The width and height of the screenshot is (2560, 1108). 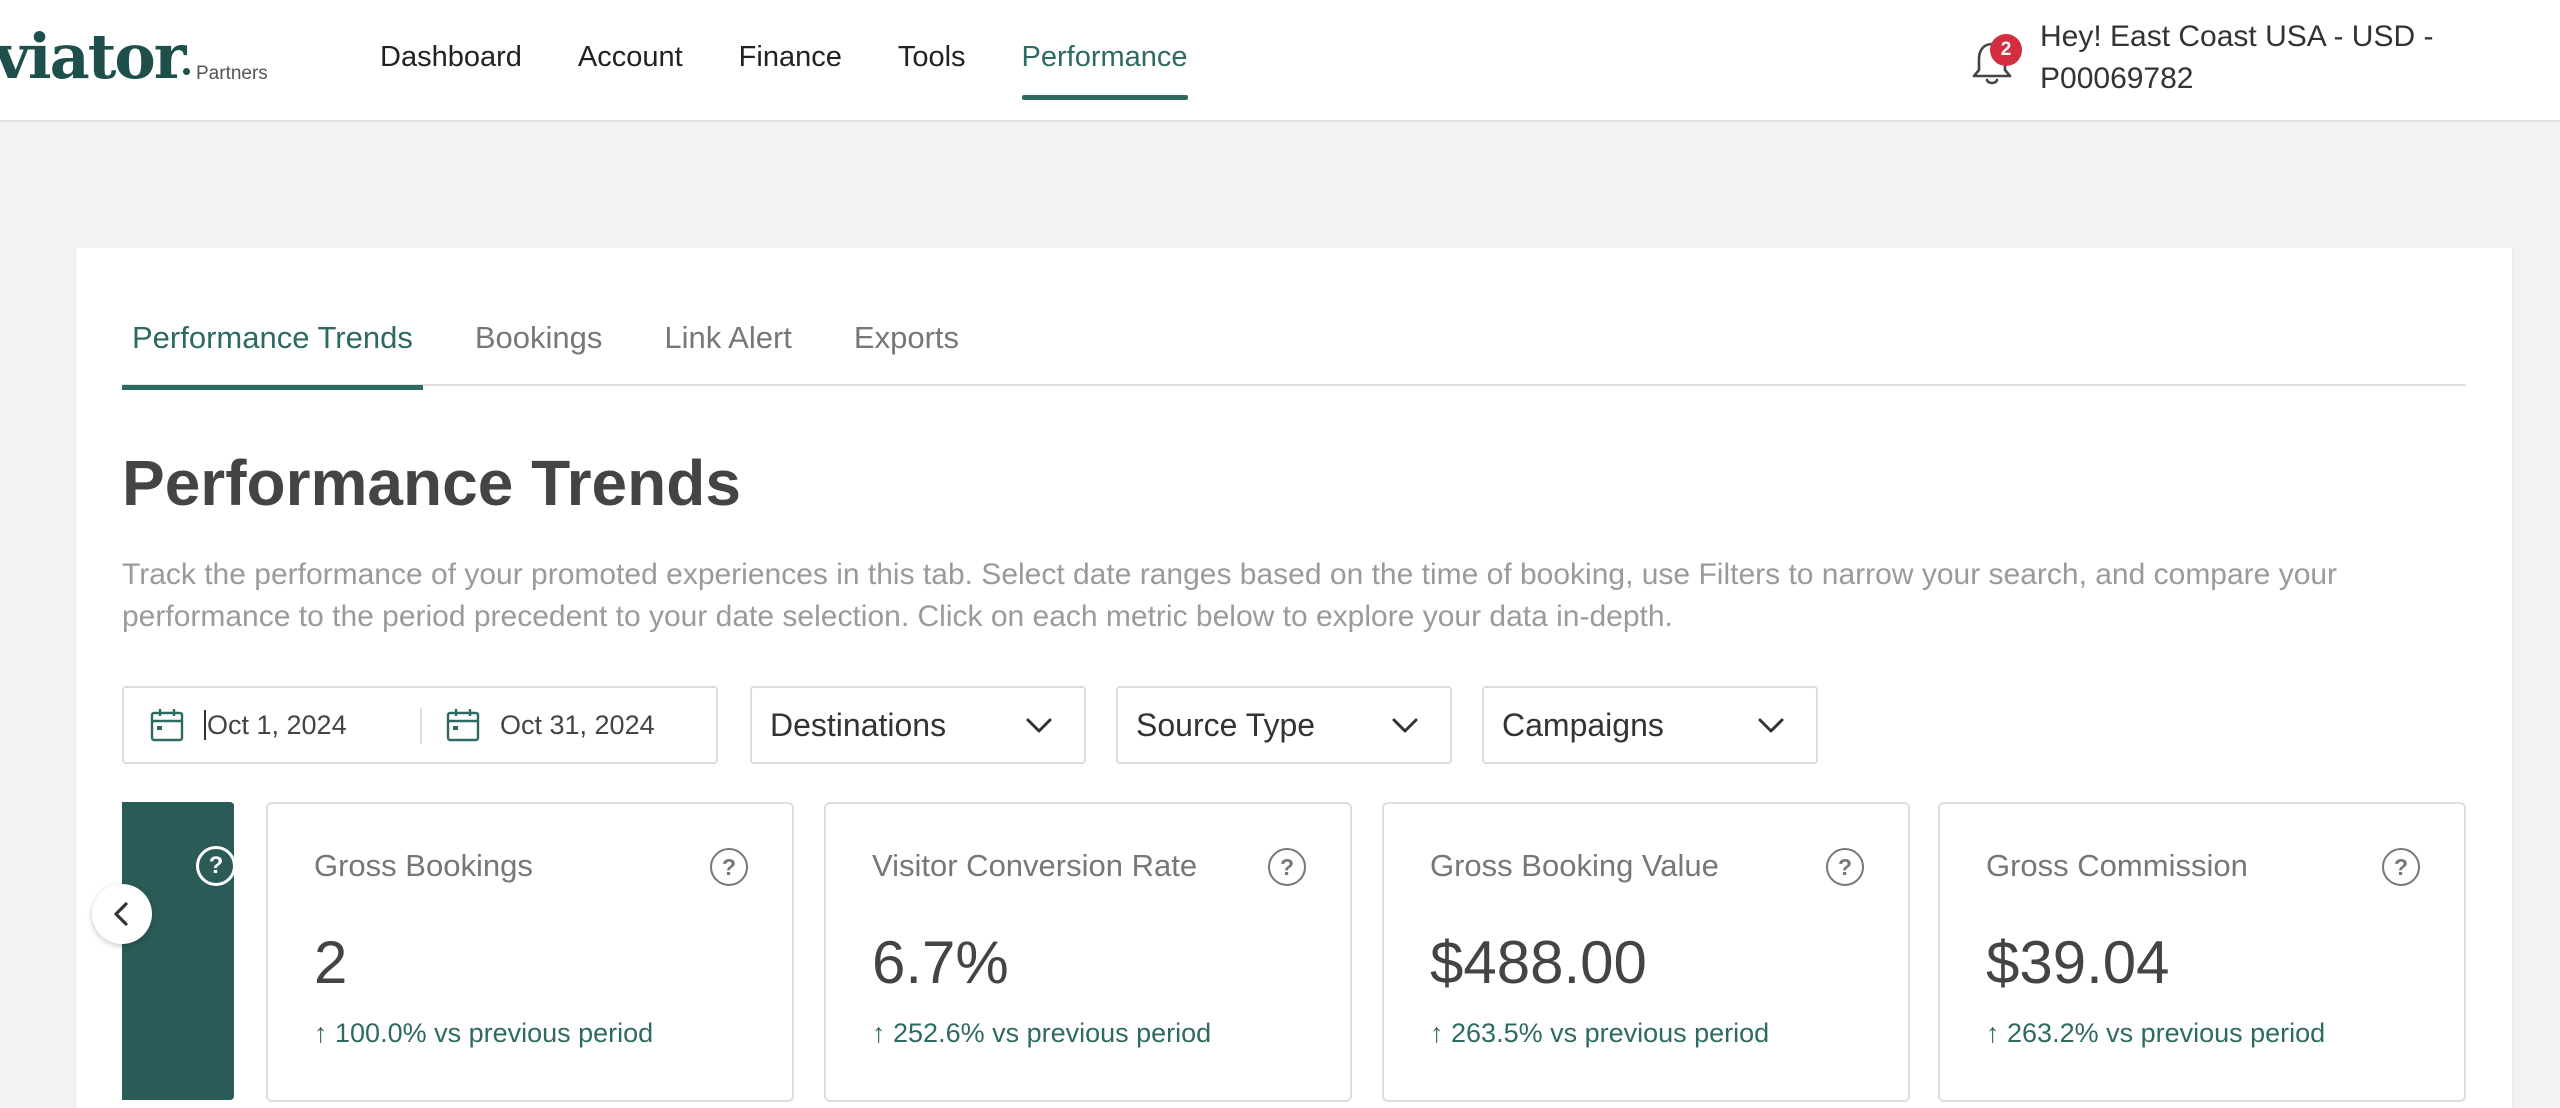 I want to click on nav-finance: Finance, so click(x=790, y=60).